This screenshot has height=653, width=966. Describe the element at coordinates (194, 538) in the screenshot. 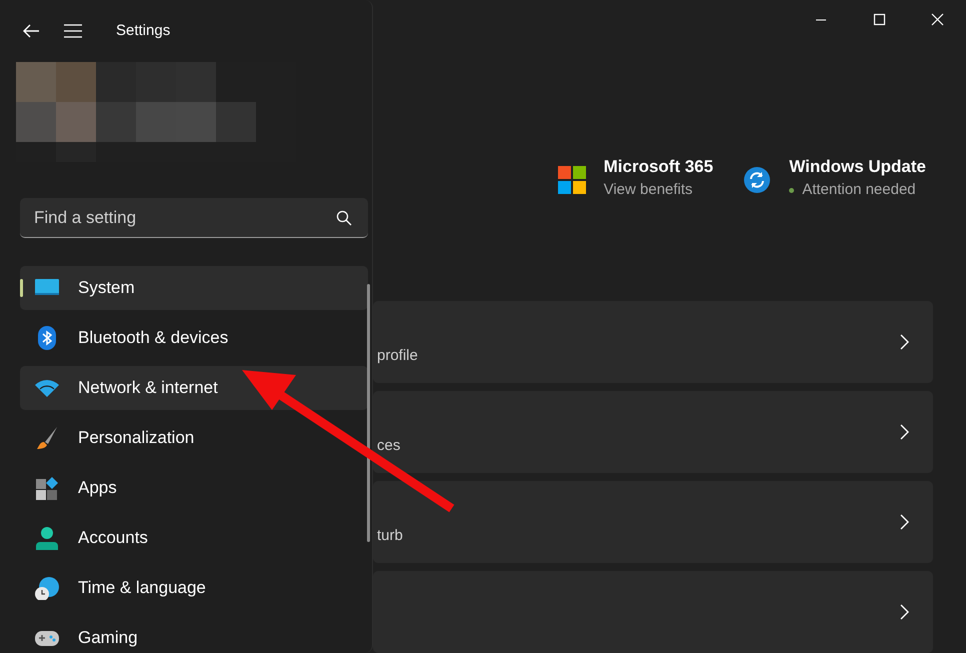

I see `sidebar-item: Accounts` at that location.